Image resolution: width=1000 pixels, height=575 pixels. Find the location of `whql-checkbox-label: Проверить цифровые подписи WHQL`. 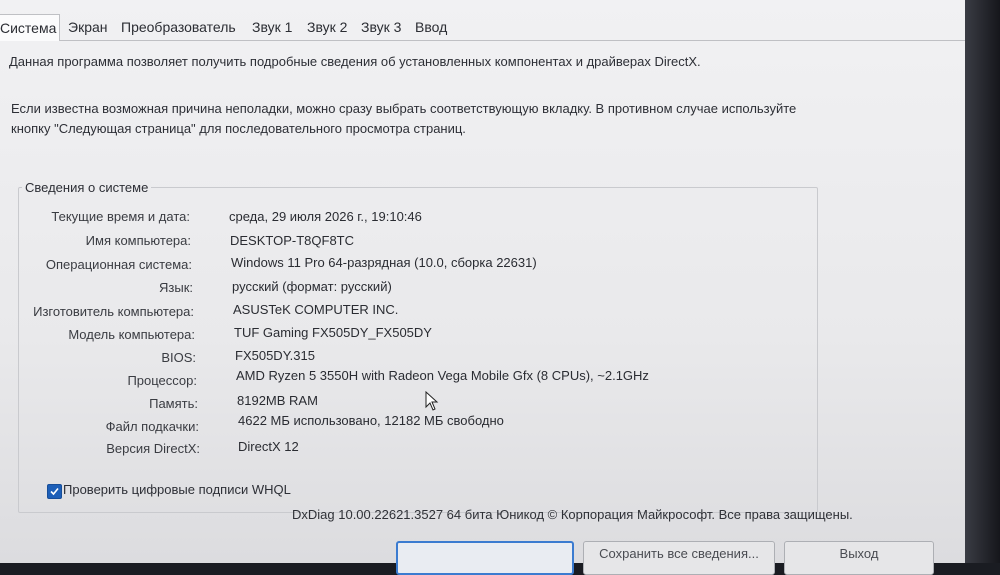

whql-checkbox-label: Проверить цифровые подписи WHQL is located at coordinates (177, 489).